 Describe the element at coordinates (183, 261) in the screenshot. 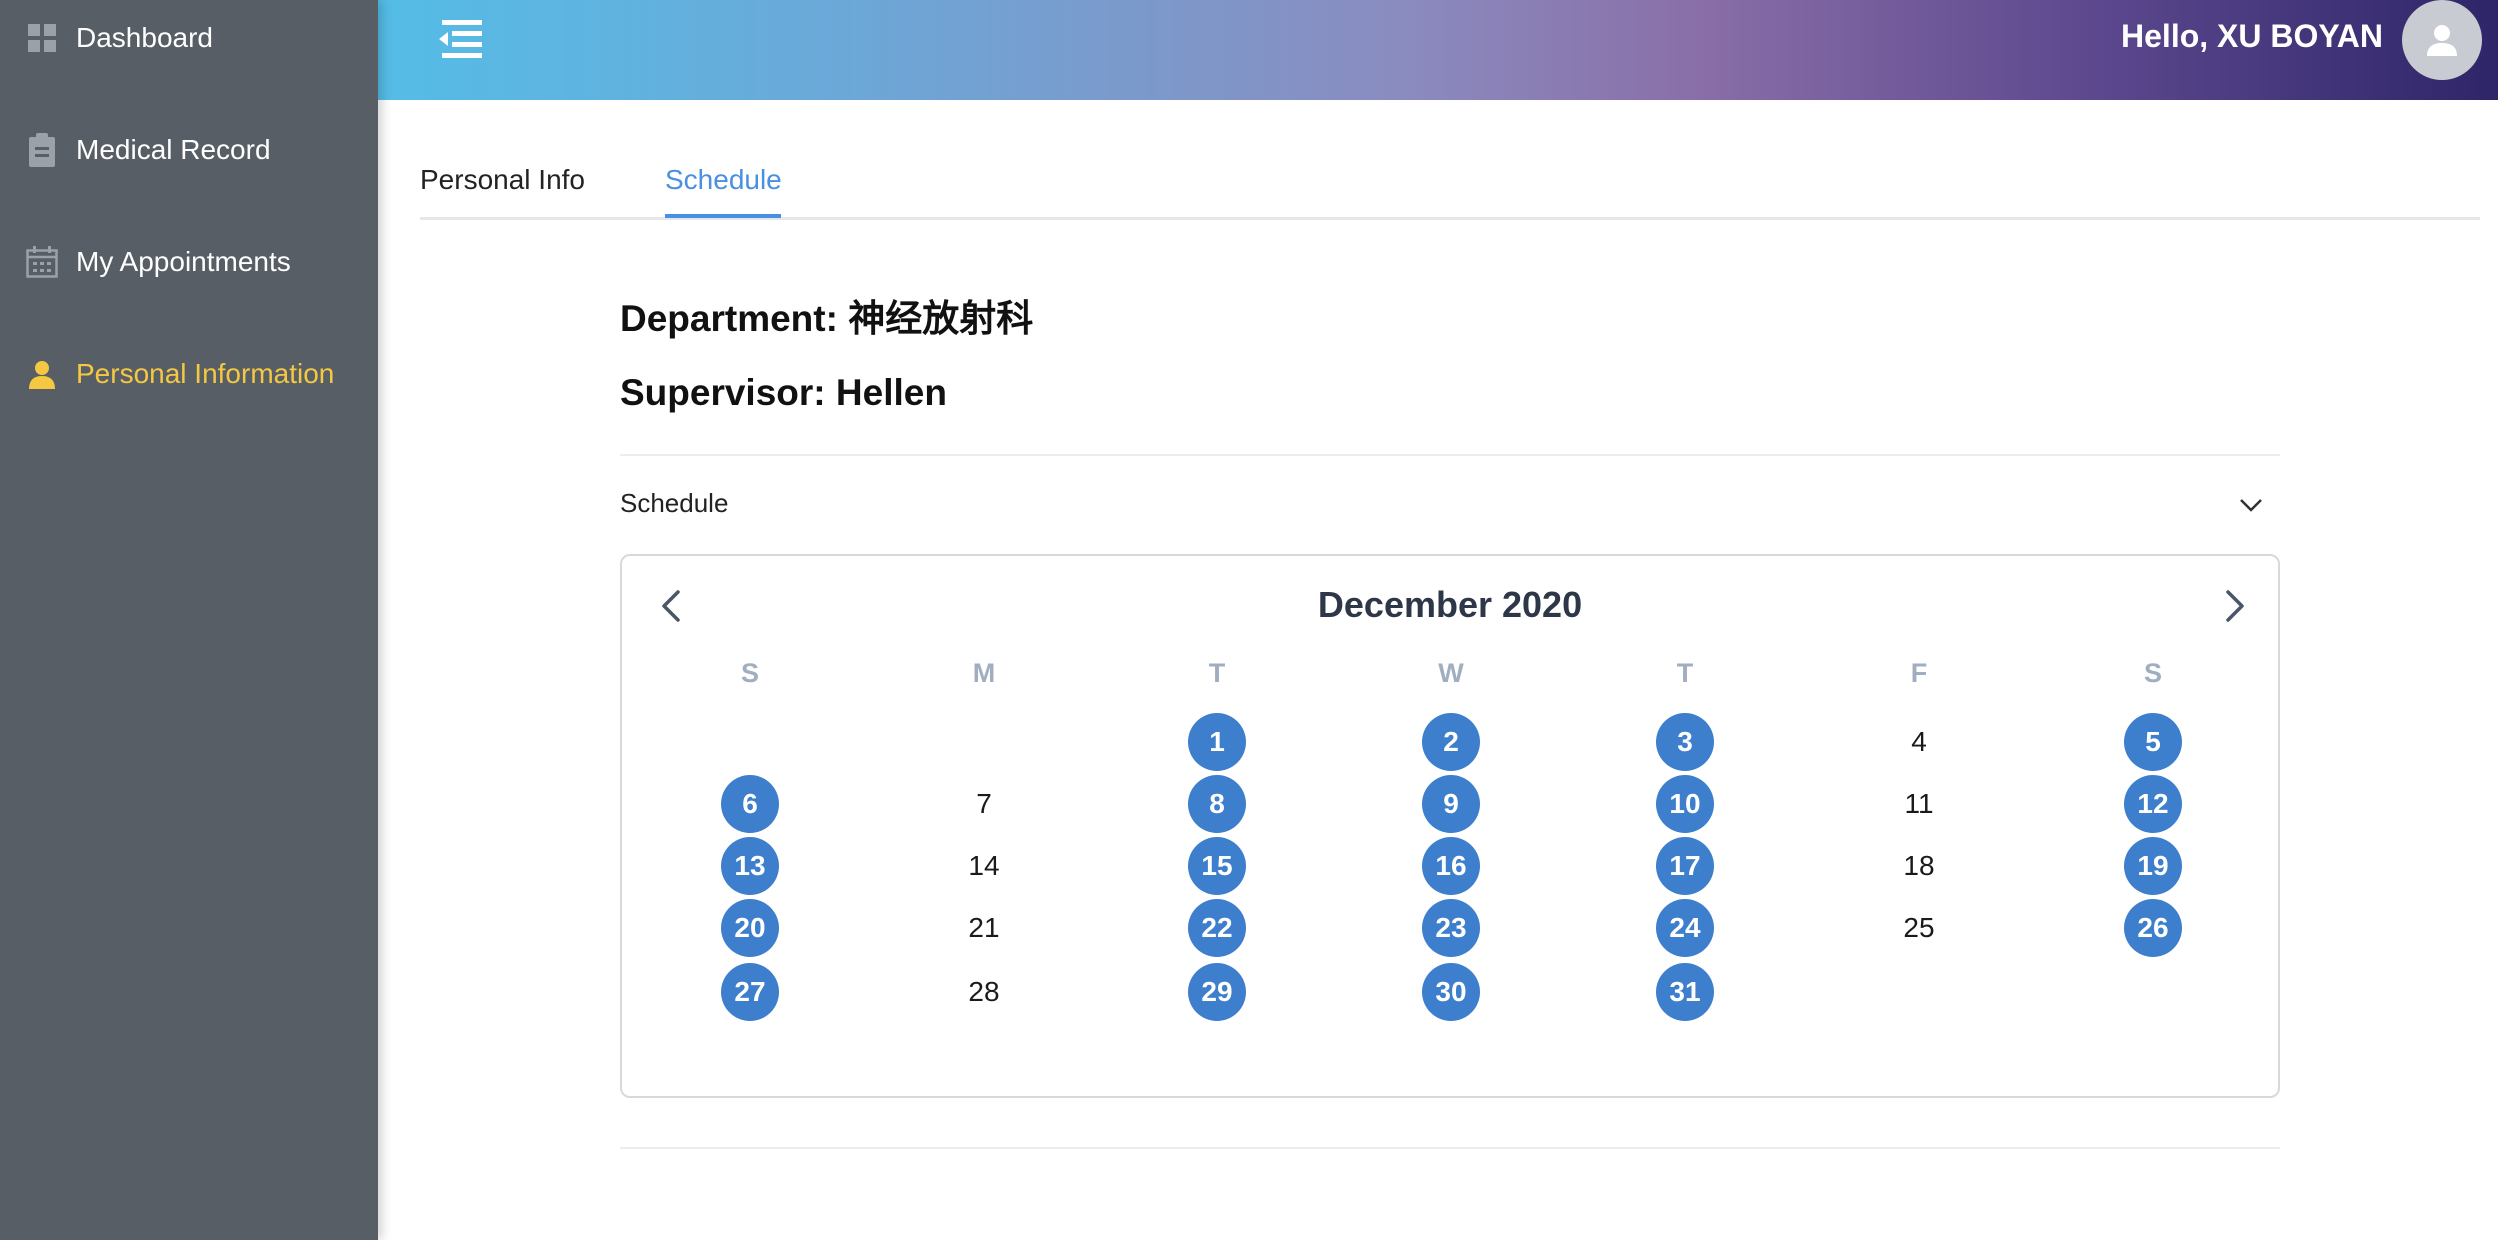

I see `sidebar-item-label: My Appointments` at that location.